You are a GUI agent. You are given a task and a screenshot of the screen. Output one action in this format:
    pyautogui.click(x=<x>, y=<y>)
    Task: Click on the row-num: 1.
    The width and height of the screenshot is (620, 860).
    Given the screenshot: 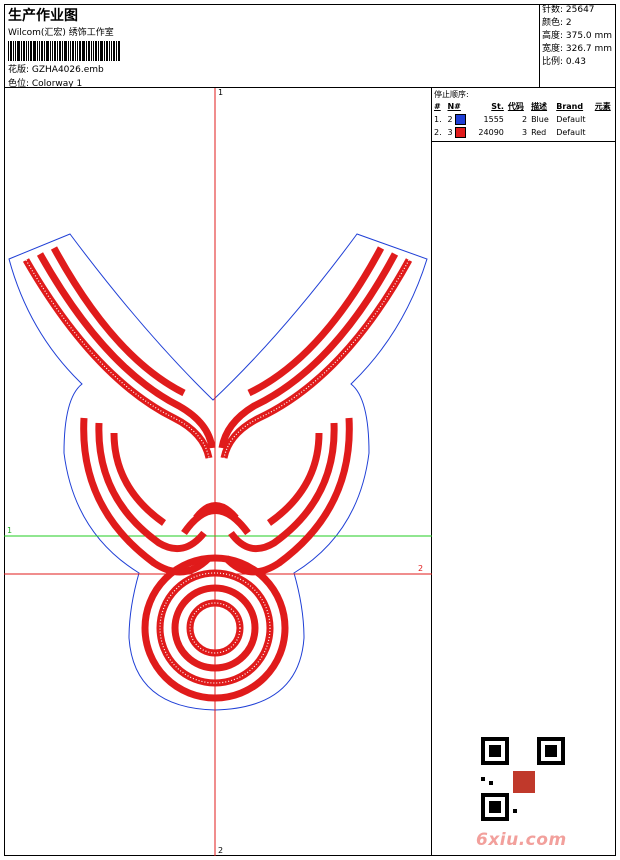 What is the action you would take?
    pyautogui.click(x=438, y=119)
    